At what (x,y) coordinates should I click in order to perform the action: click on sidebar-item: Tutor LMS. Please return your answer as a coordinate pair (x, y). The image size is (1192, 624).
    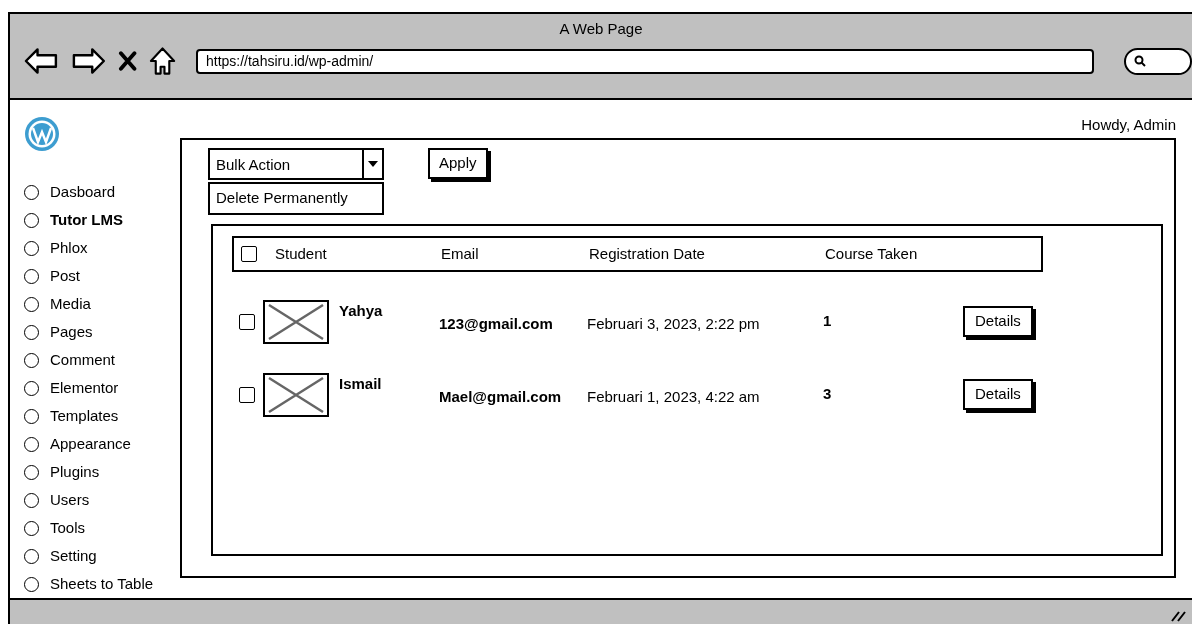
    Looking at the image, I should click on (87, 220).